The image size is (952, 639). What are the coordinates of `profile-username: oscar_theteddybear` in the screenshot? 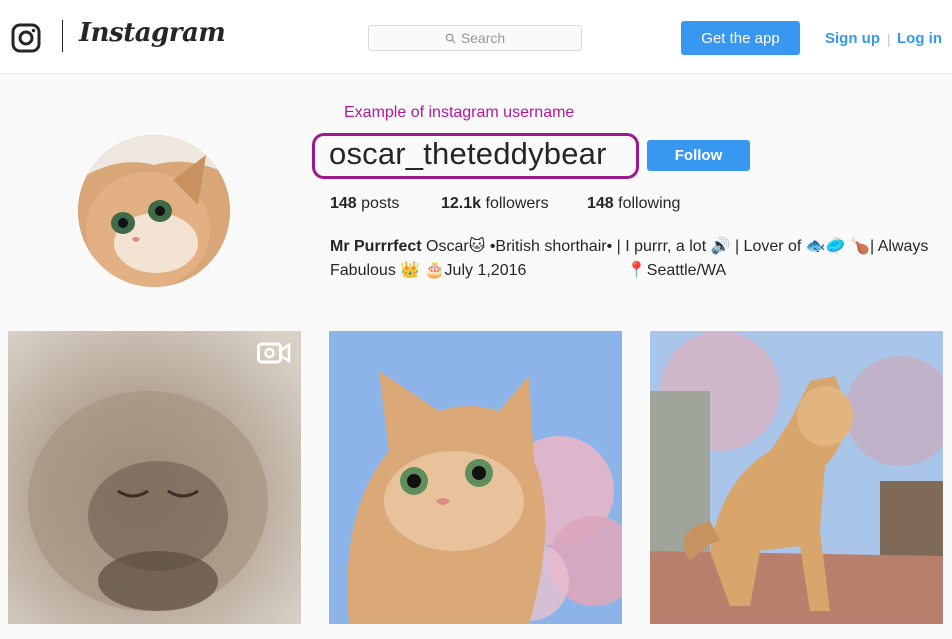 It's located at (468, 153).